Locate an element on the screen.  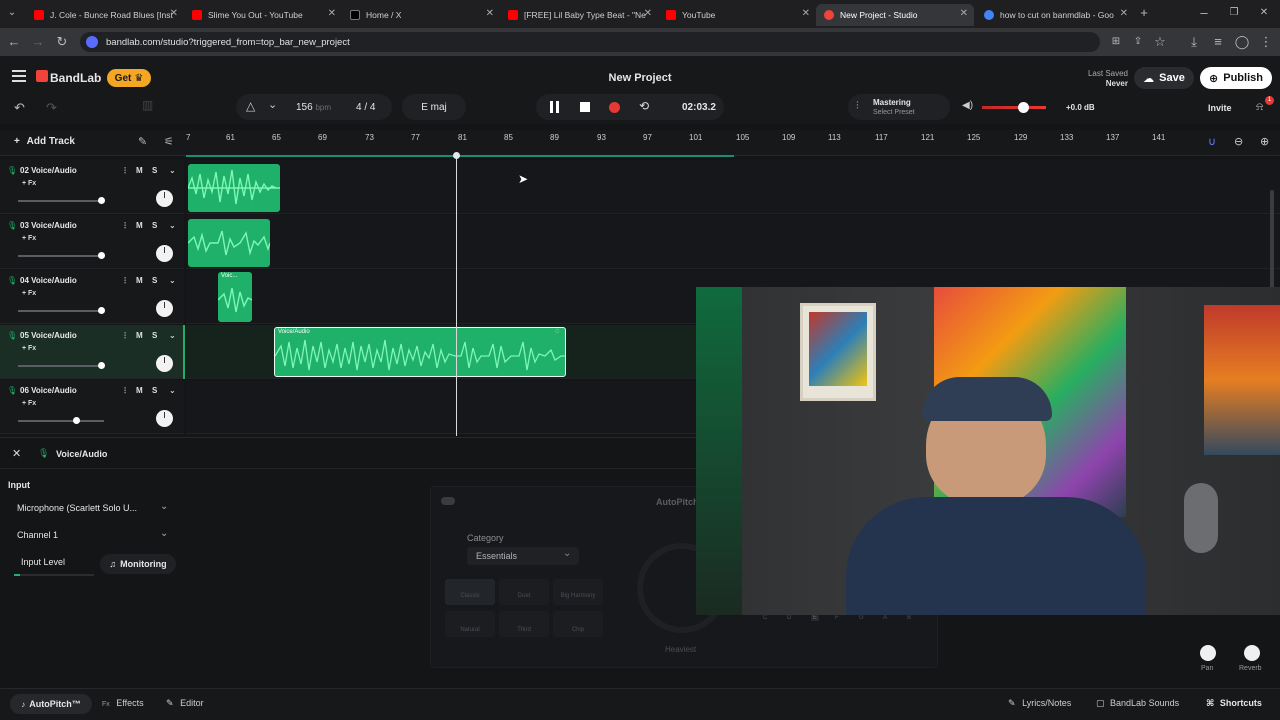
editor-tab: ✎ Editor is located at coordinates (185, 703).